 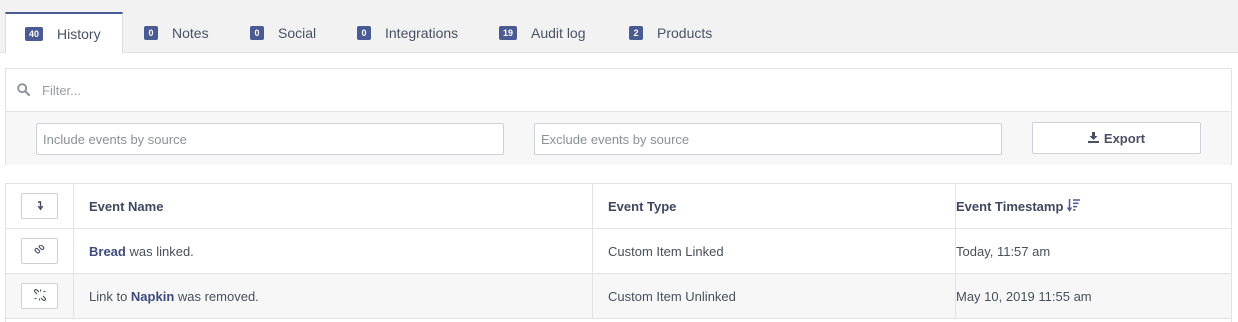 What do you see at coordinates (1010, 206) in the screenshot?
I see `column-header-label: Event Timestamp` at bounding box center [1010, 206].